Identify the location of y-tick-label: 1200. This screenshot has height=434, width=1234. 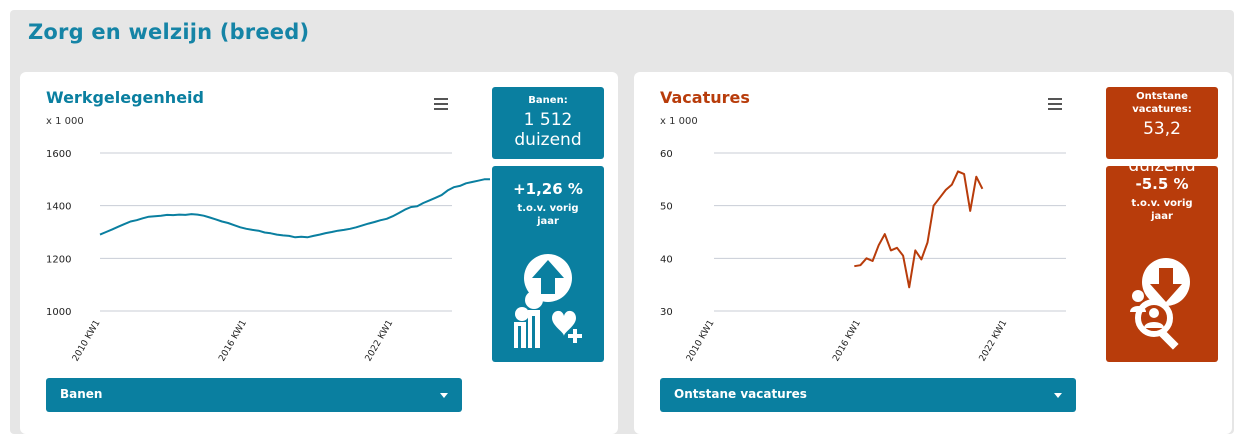
(58, 259).